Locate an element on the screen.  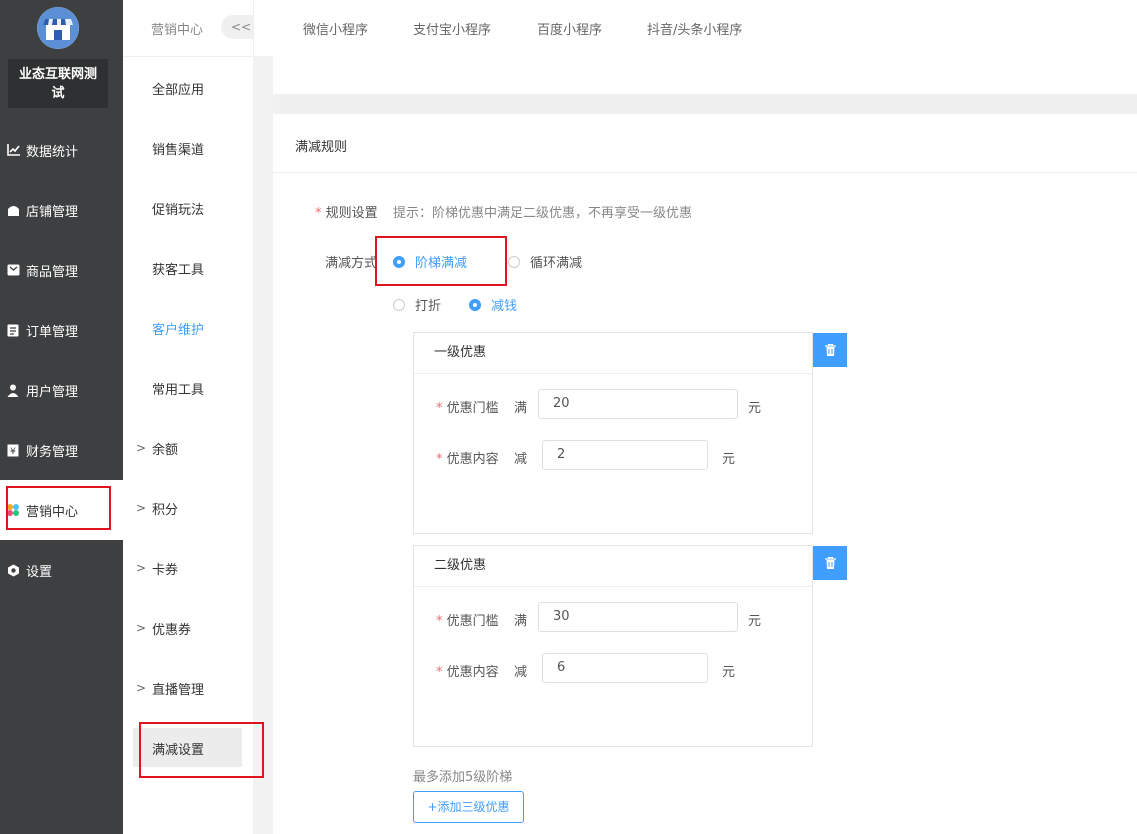
nav-item-shop: 店铺管理 is located at coordinates (61, 210).